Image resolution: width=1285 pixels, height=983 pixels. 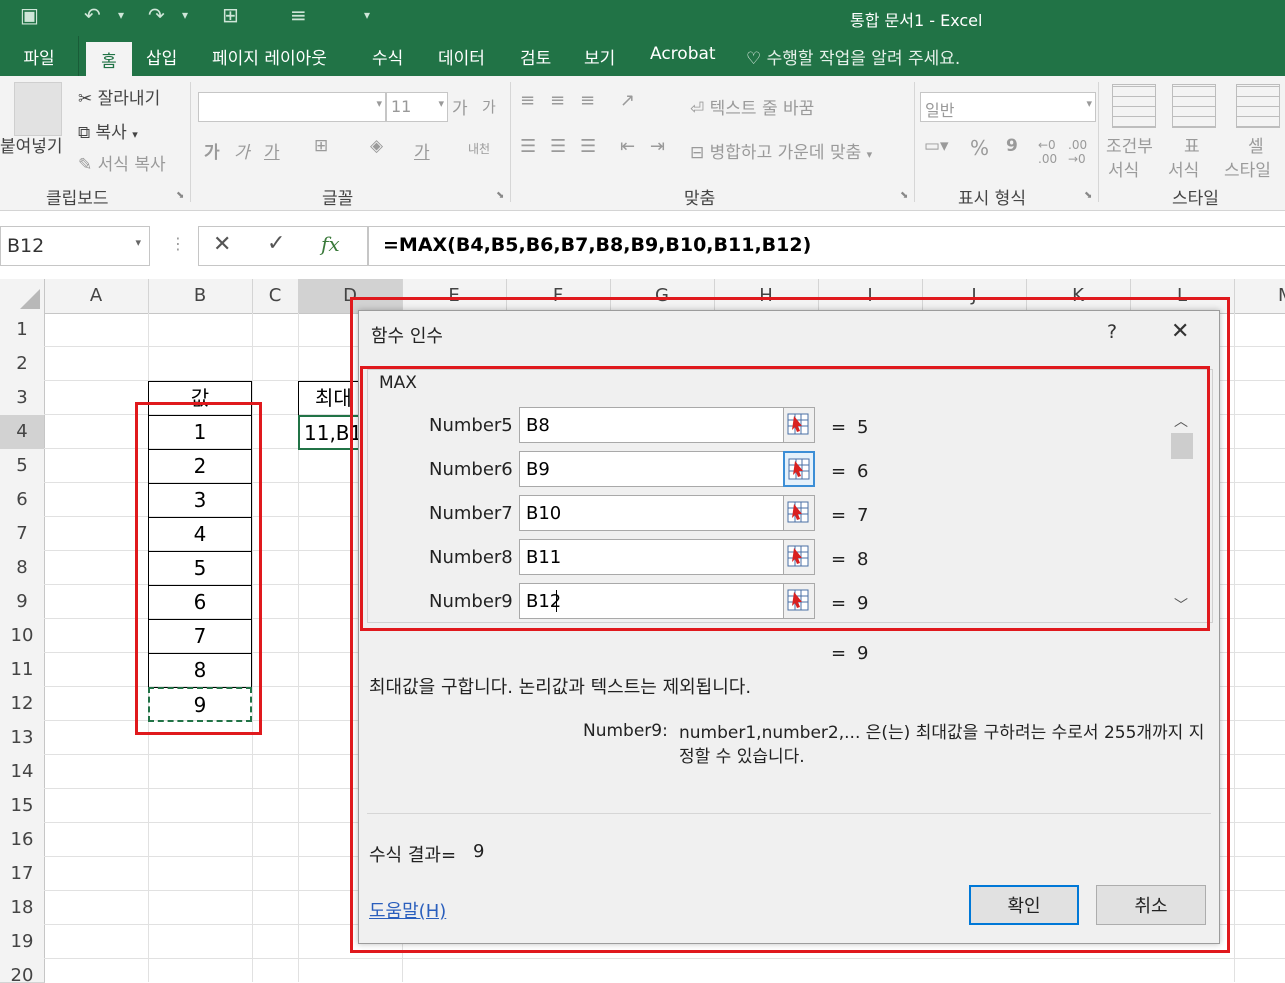 I want to click on align-bottom-icon: ≡, so click(x=587, y=100).